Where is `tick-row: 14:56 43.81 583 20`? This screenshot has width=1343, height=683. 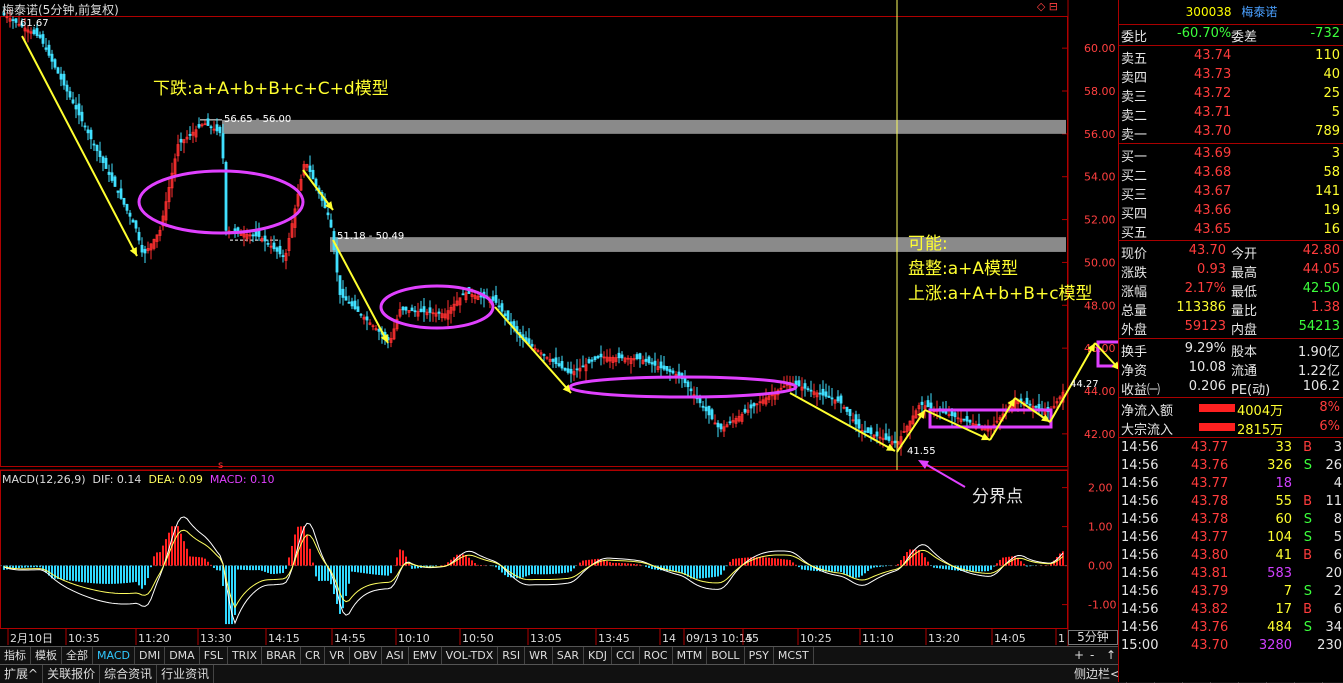
tick-row: 14:56 43.81 583 20 is located at coordinates (1231, 574).